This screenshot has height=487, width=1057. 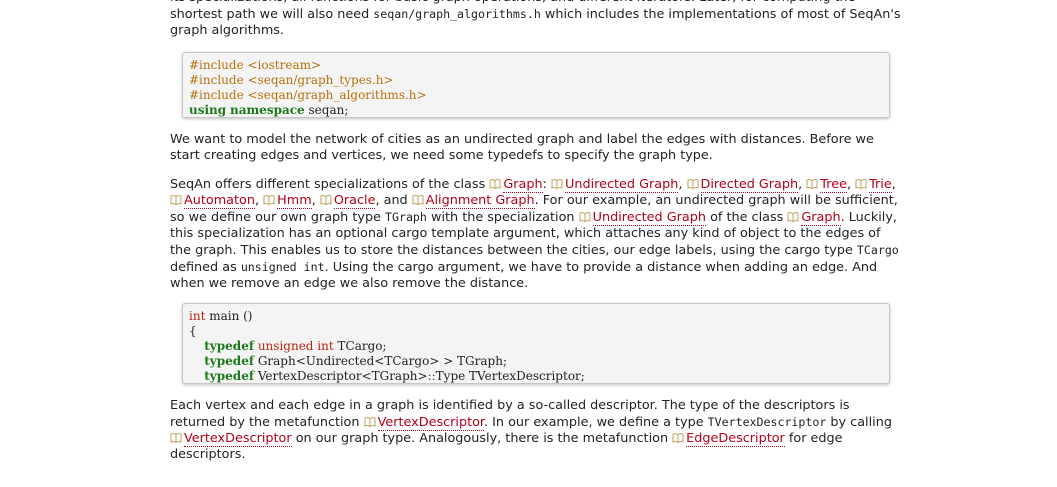 What do you see at coordinates (767, 422) in the screenshot?
I see `inline-code: TVertexDescriptor` at bounding box center [767, 422].